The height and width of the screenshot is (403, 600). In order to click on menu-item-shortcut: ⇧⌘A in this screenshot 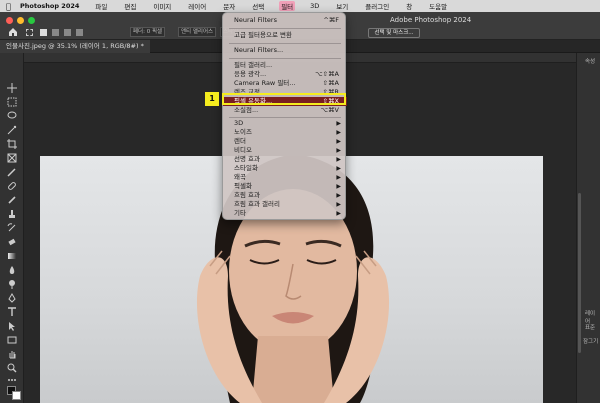, I will do `click(330, 83)`.